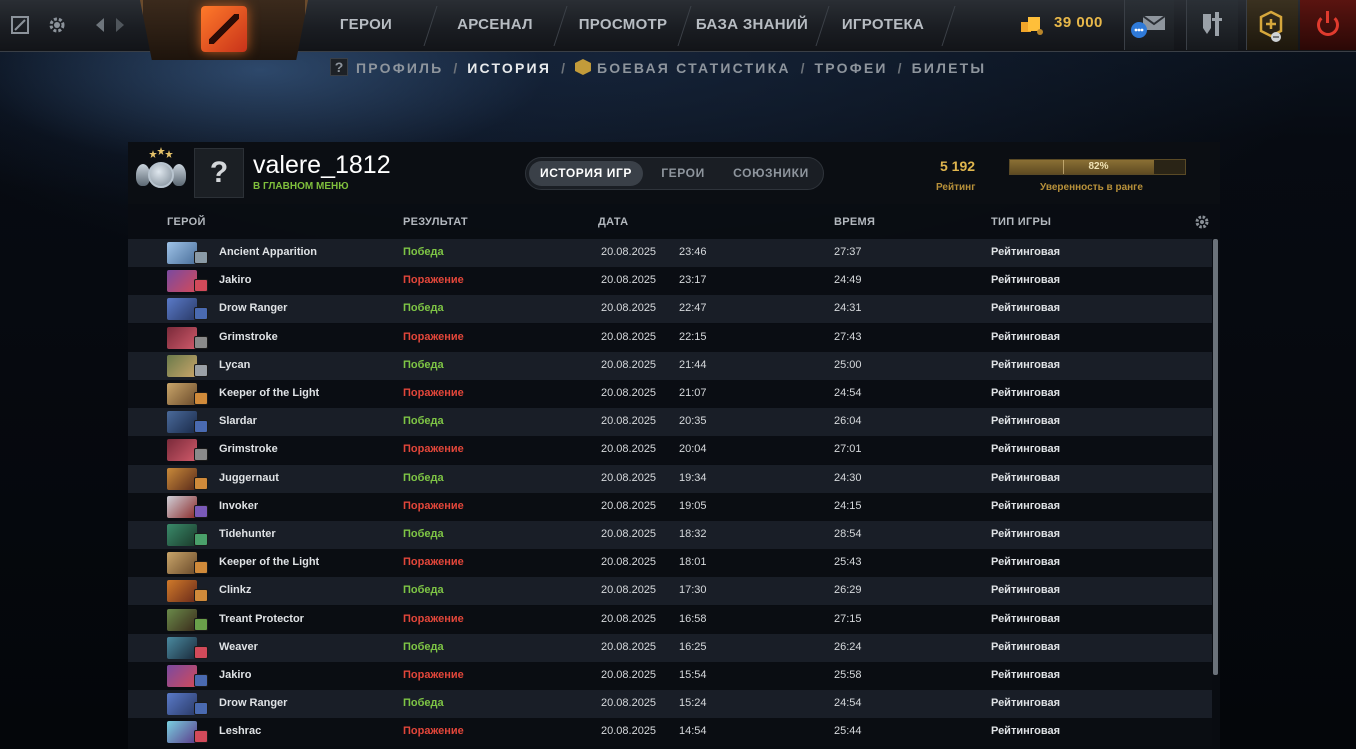 The width and height of the screenshot is (1356, 749). What do you see at coordinates (582, 67) in the screenshot?
I see `battle-stats-icon` at bounding box center [582, 67].